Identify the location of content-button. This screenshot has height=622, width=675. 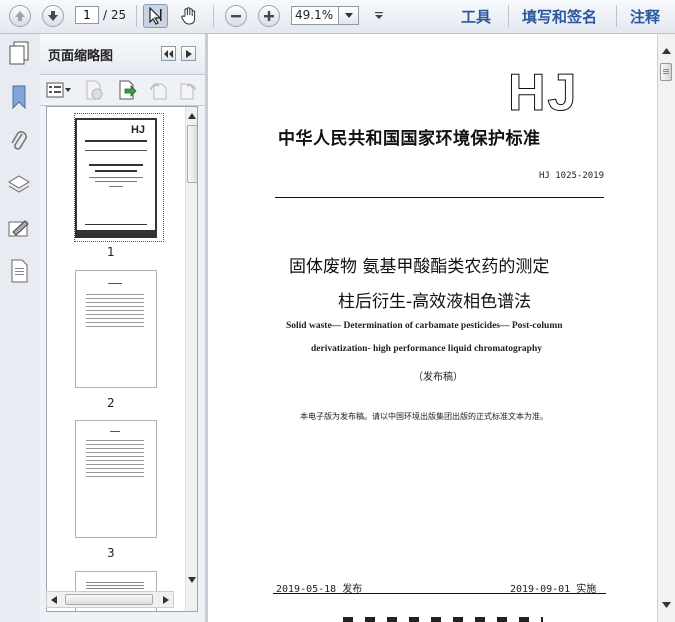
(19, 271).